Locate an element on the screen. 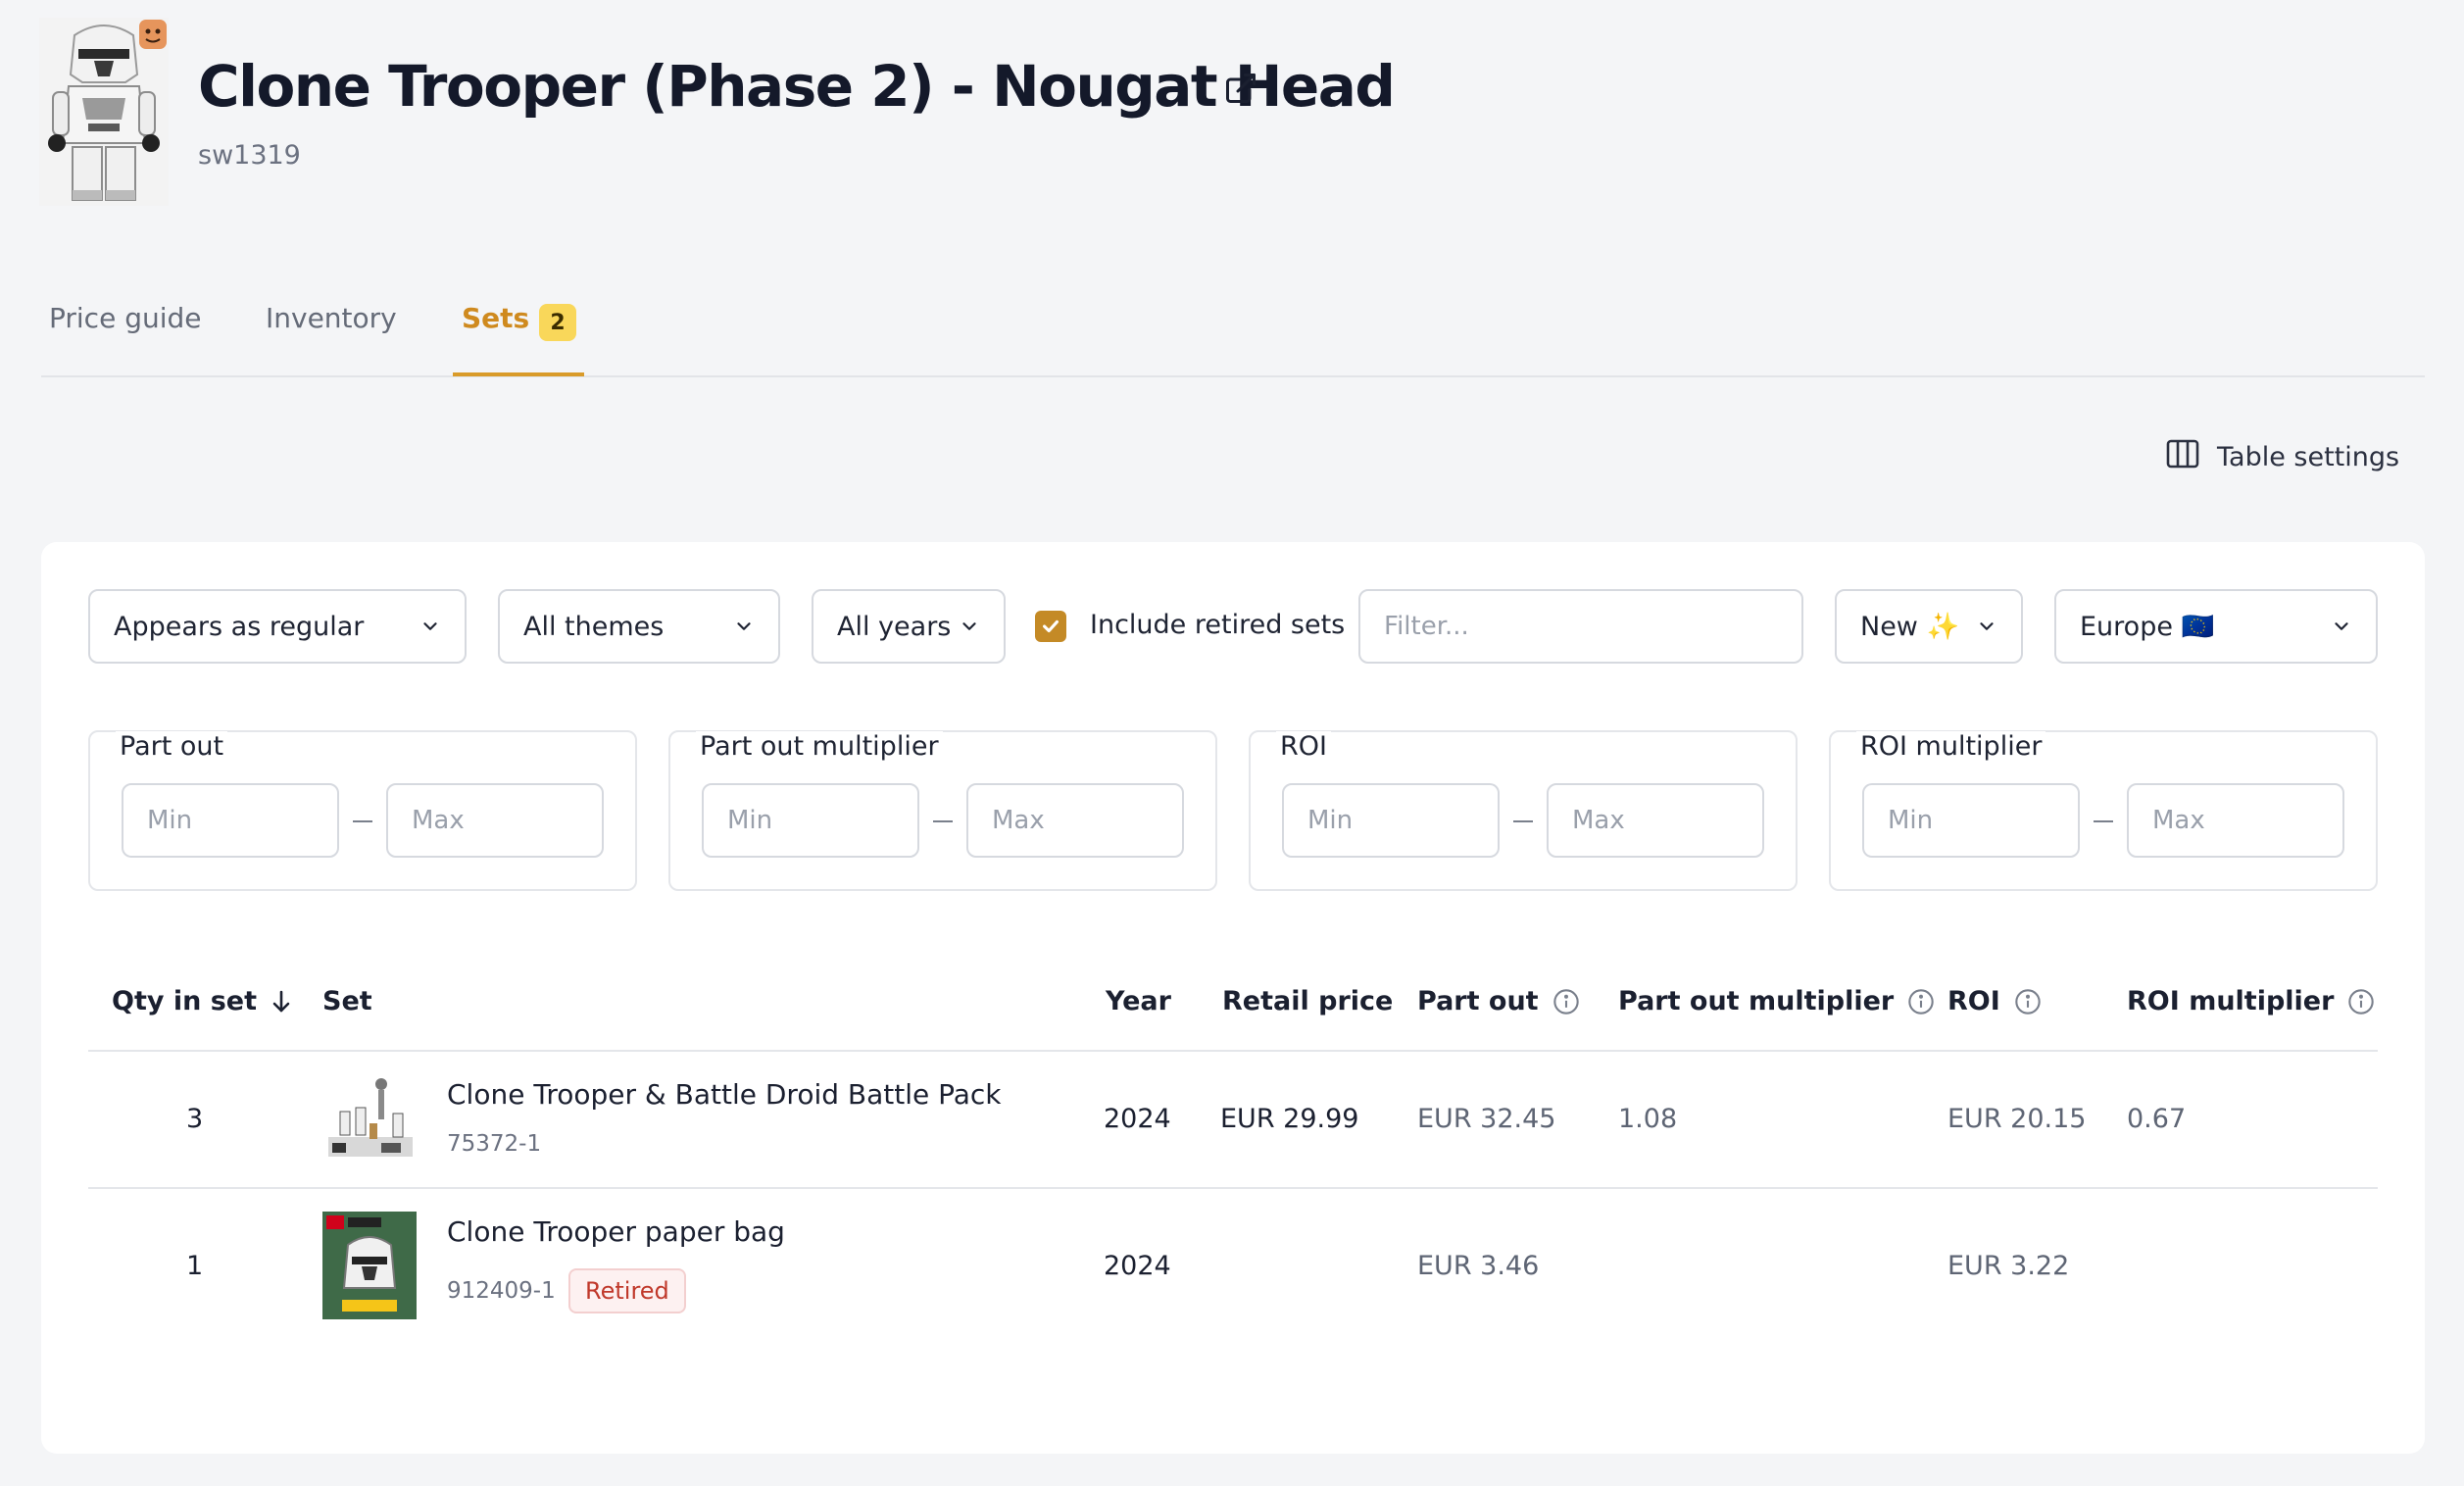 The width and height of the screenshot is (2464, 1486). column-header-roi: ROI is located at coordinates (1995, 1001).